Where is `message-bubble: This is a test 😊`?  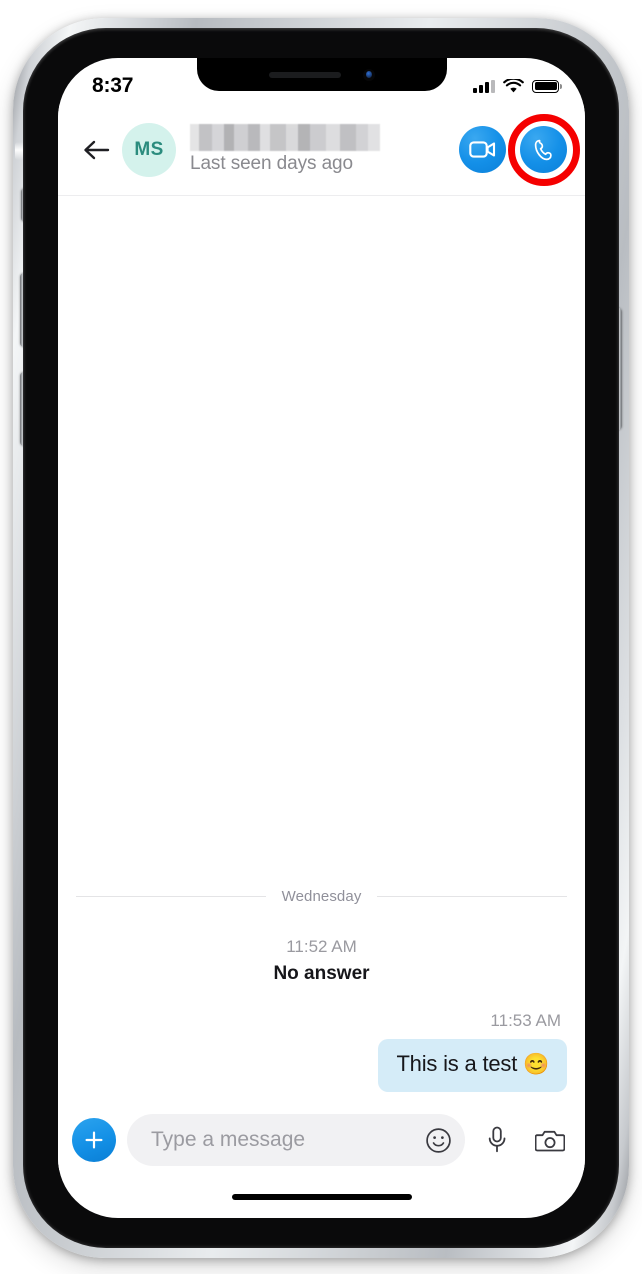
message-bubble: This is a test 😊 is located at coordinates (472, 1065).